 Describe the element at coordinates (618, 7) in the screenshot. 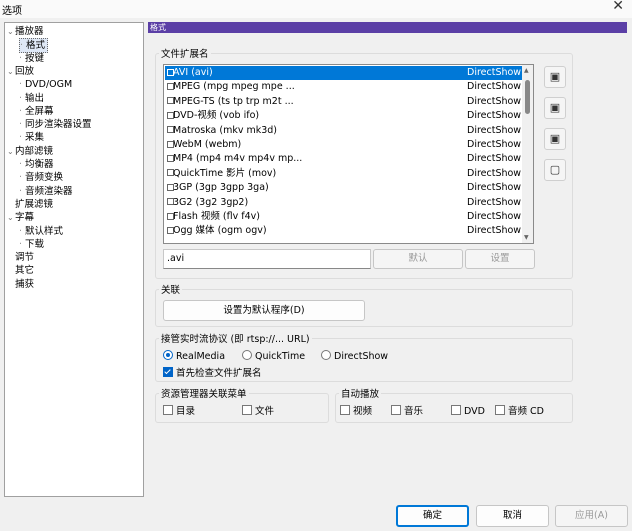

I see `close-icon: ✕` at that location.